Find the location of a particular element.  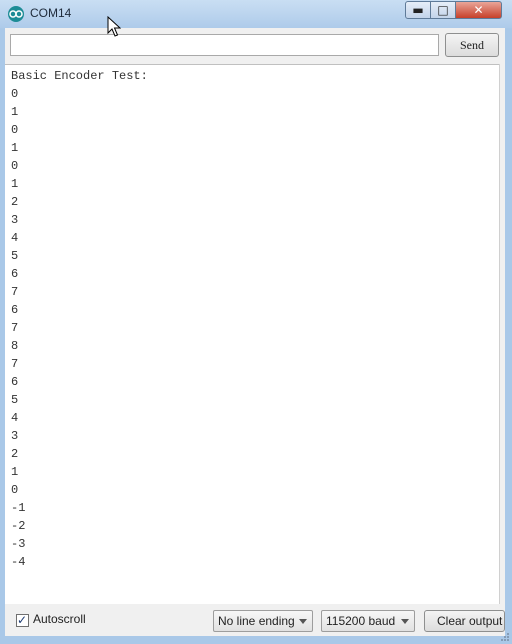

close-icon: ✕ is located at coordinates (478, 10).